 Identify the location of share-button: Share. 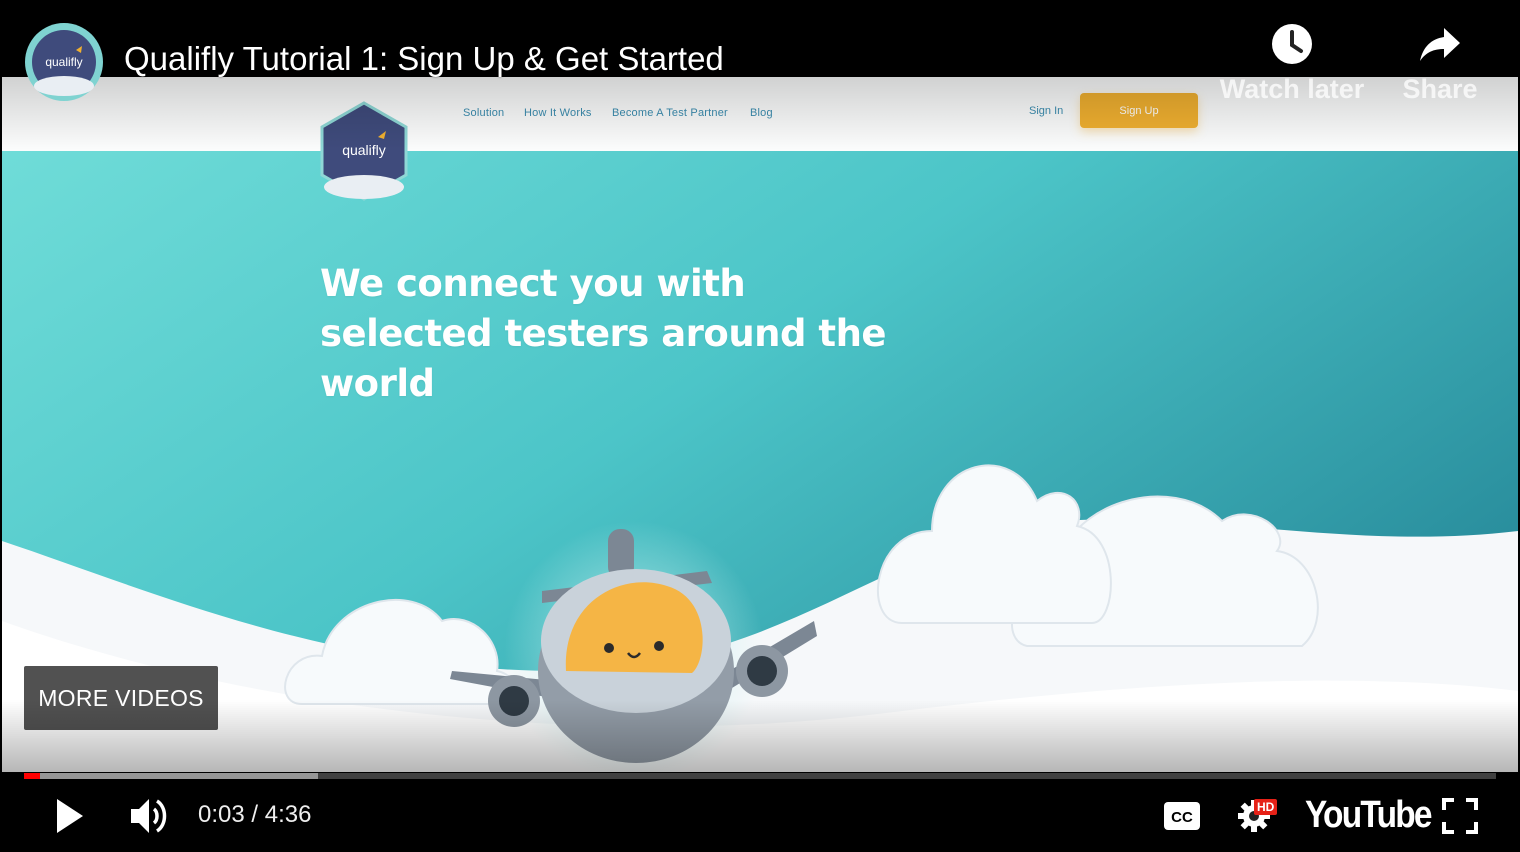
(1440, 63).